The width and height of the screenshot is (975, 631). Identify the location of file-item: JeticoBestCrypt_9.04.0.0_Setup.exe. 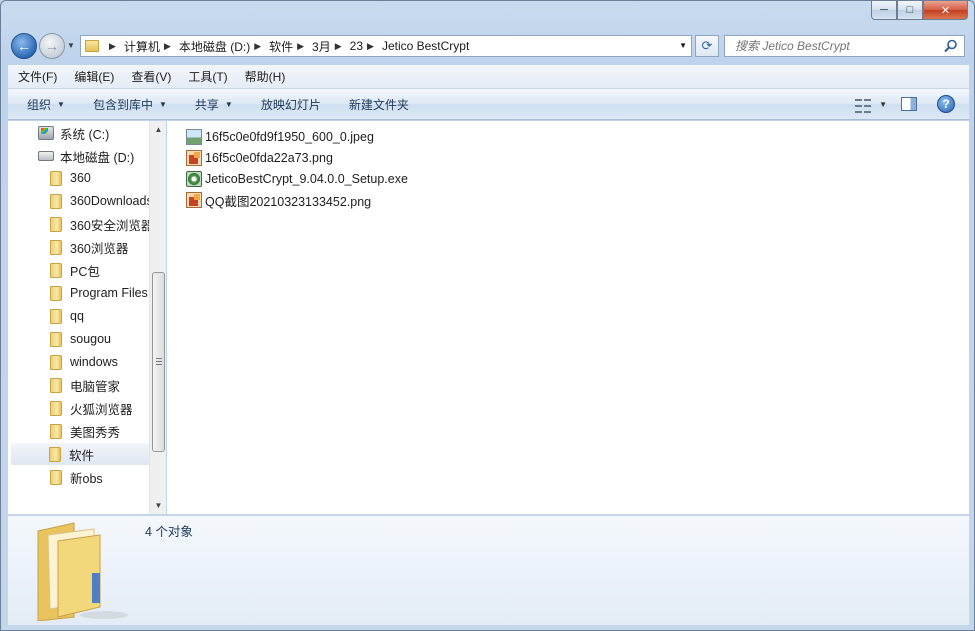
(297, 179).